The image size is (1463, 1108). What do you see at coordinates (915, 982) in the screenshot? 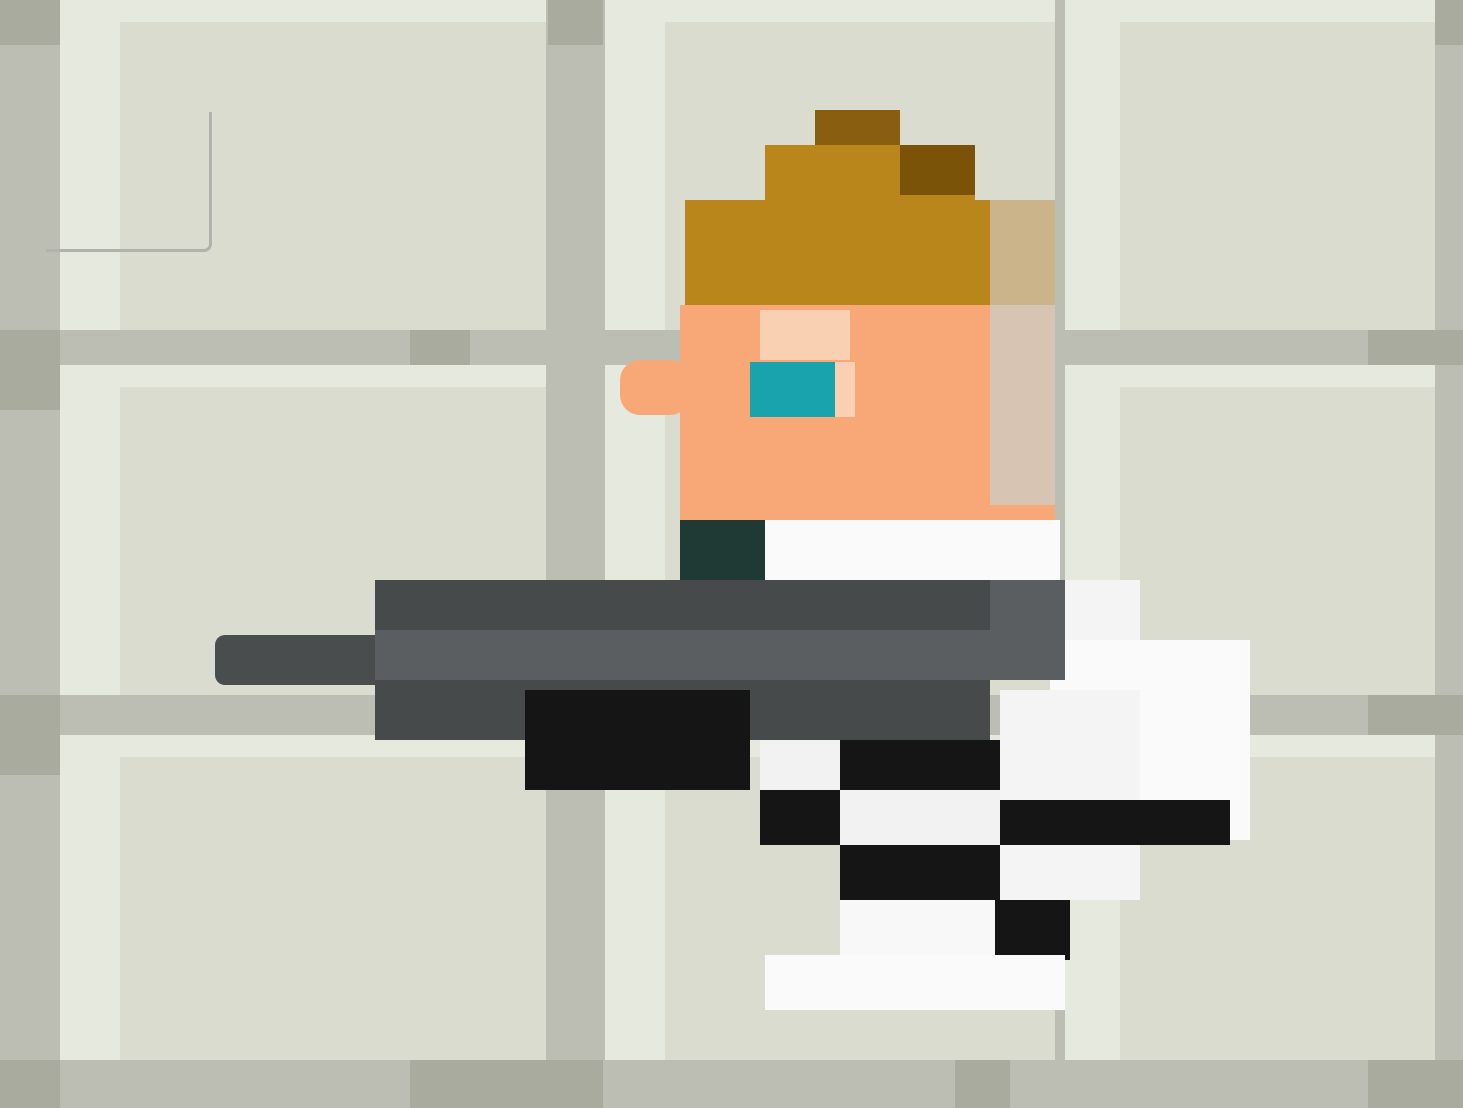
I see `character-feet` at bounding box center [915, 982].